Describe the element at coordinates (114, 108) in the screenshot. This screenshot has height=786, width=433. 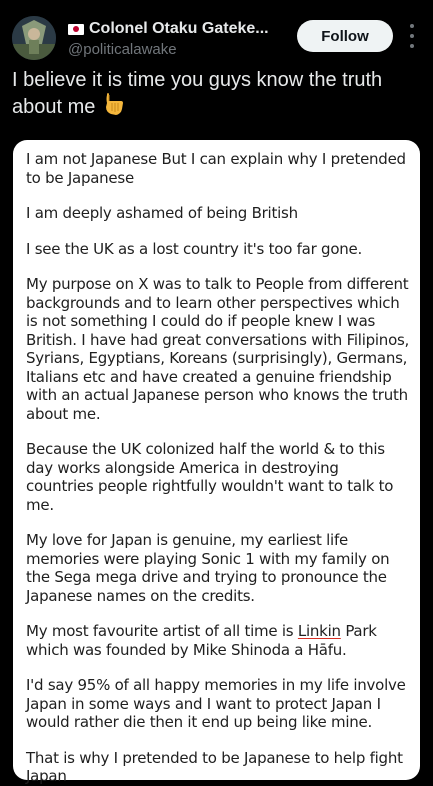
I see `backhand-index-pointing-down-icon` at that location.